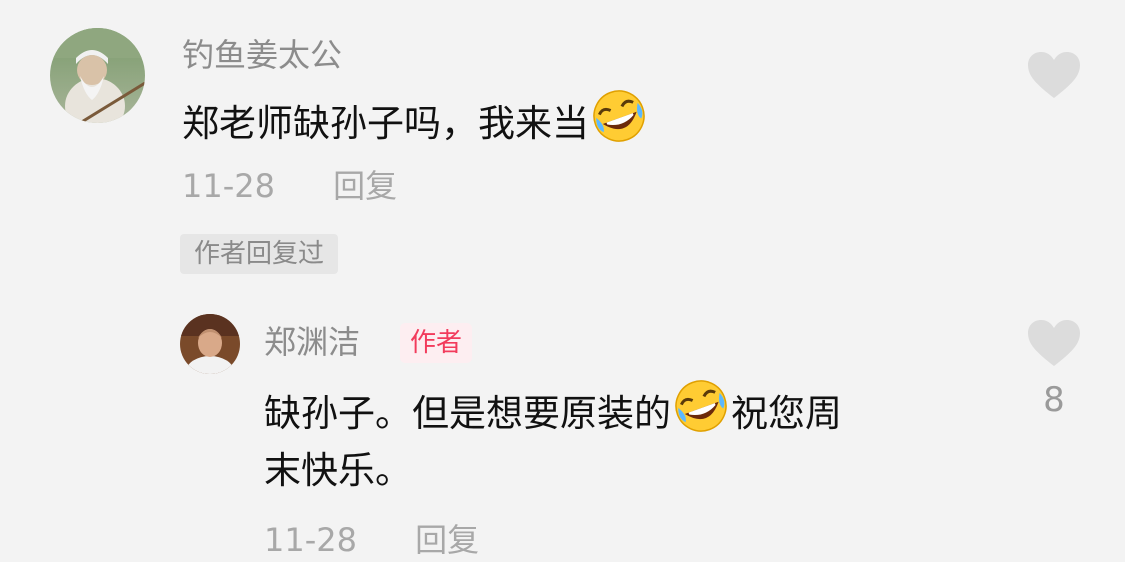  I want to click on reply-meta: 11-28 回复, so click(371, 540).